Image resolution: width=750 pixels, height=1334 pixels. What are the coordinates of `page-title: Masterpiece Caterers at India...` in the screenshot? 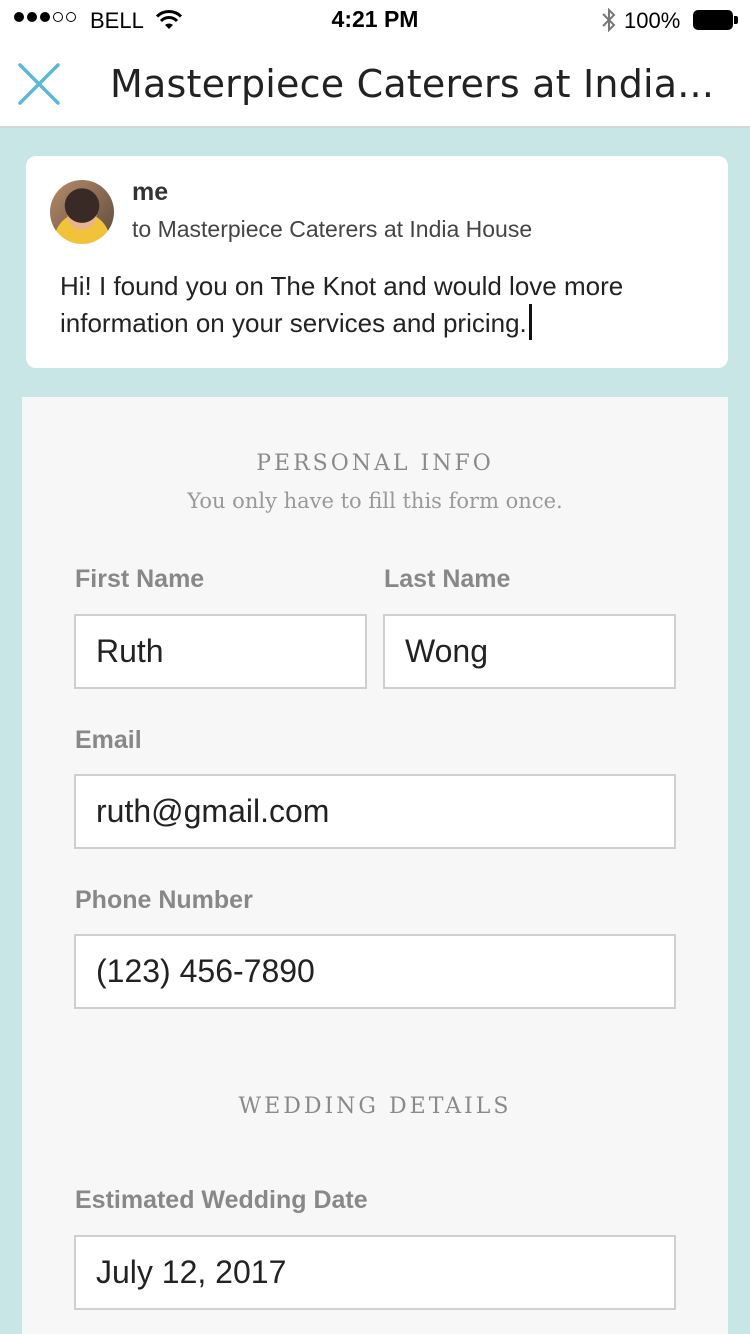 It's located at (412, 84).